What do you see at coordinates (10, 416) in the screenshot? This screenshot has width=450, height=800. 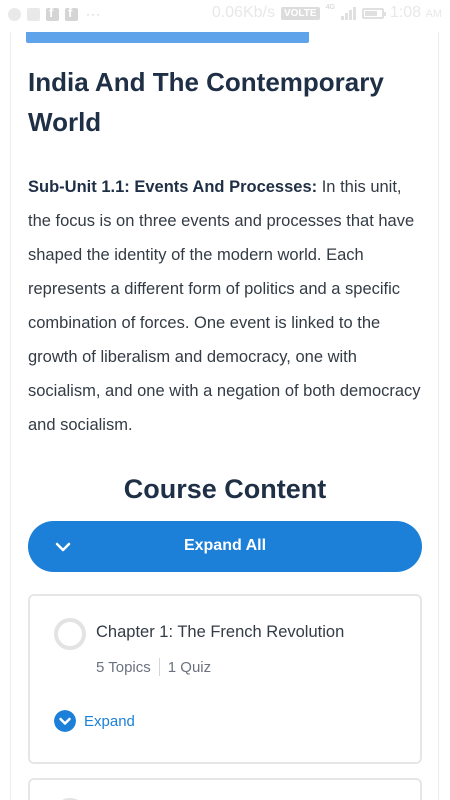 I see `content-border-left` at bounding box center [10, 416].